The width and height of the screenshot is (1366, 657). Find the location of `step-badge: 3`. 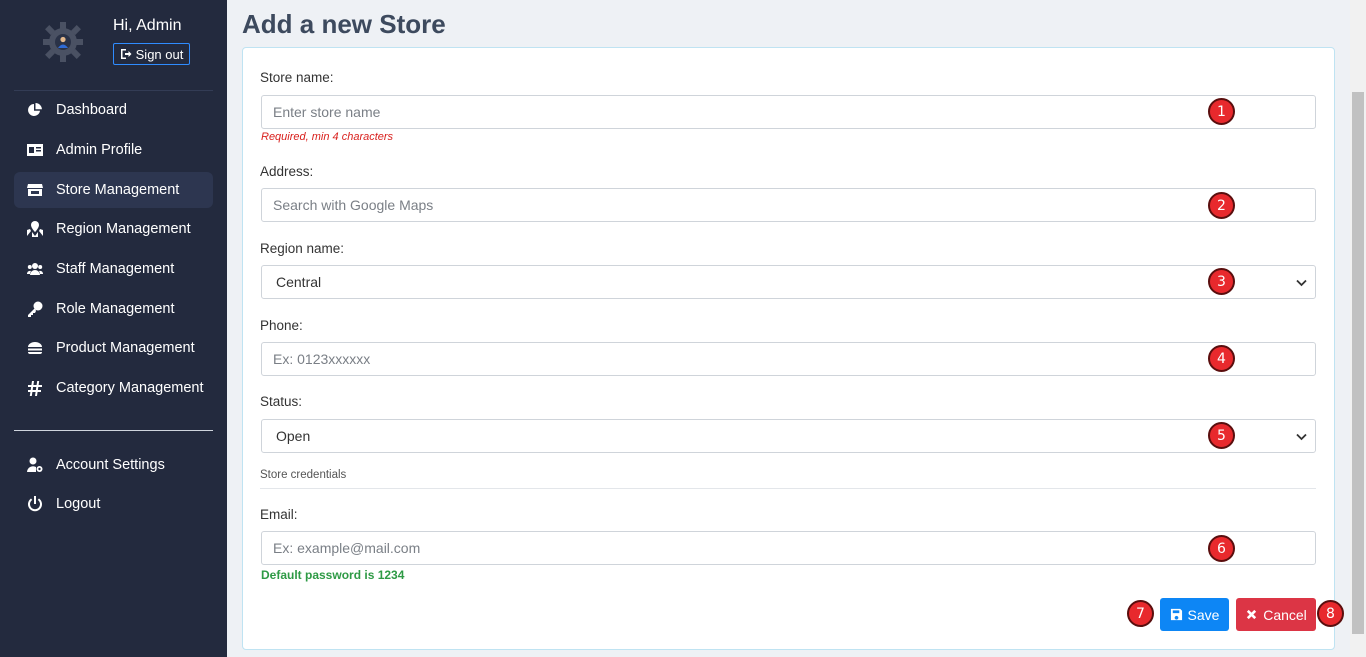

step-badge: 3 is located at coordinates (1221, 281).